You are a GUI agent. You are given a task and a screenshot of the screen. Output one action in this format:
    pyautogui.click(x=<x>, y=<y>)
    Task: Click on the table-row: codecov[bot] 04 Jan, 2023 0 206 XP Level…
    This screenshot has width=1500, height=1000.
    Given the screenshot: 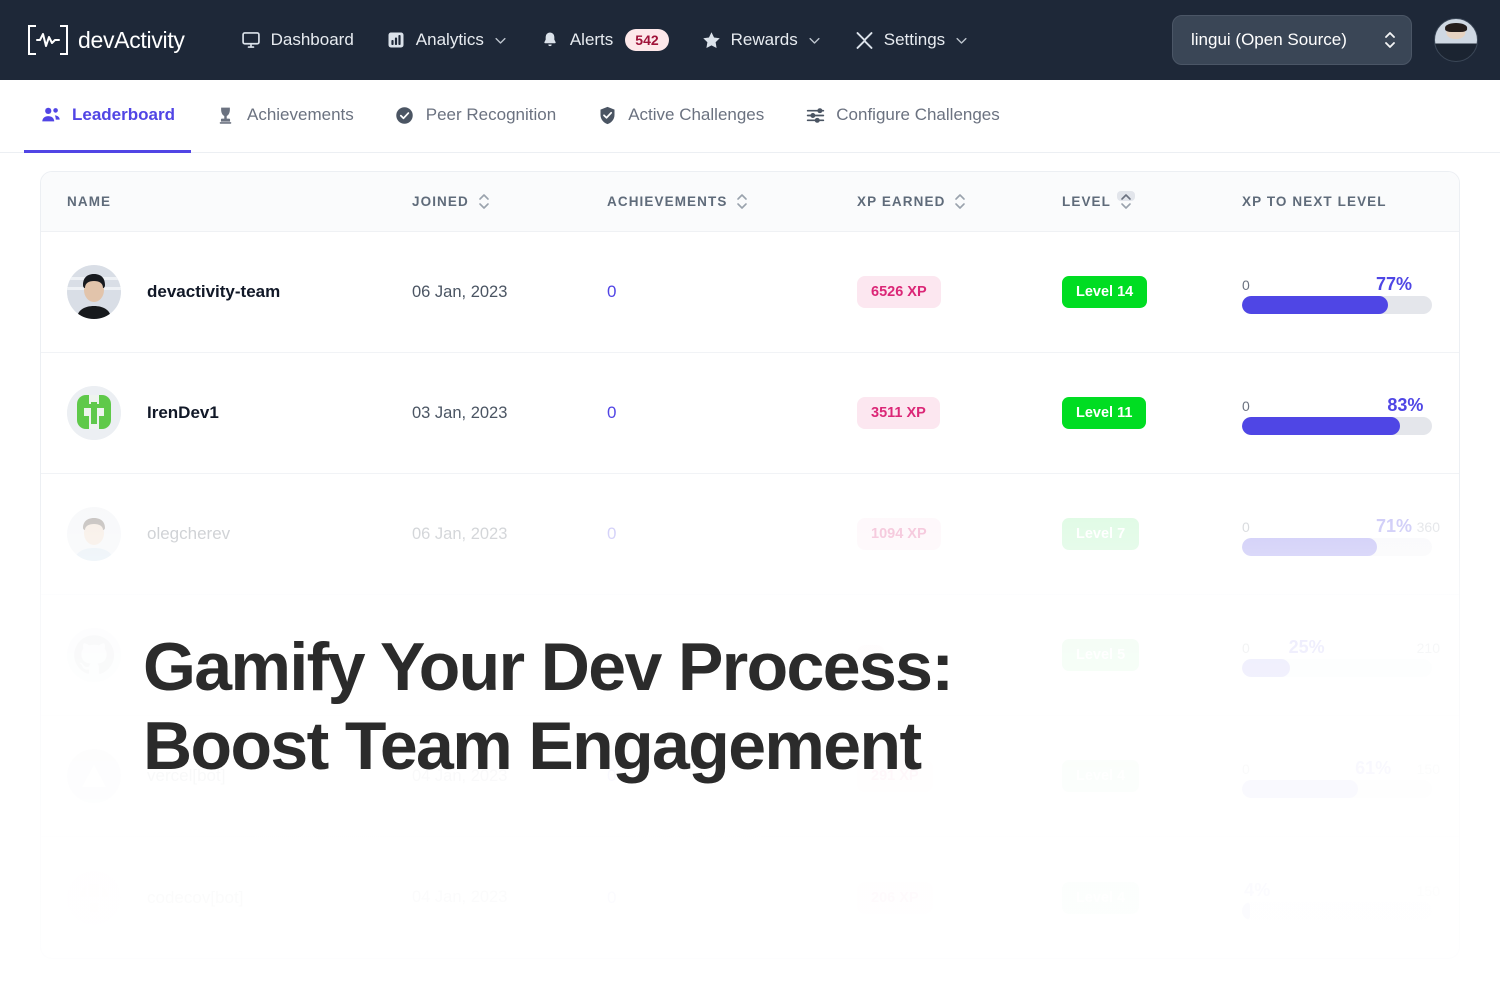 What is the action you would take?
    pyautogui.click(x=750, y=897)
    